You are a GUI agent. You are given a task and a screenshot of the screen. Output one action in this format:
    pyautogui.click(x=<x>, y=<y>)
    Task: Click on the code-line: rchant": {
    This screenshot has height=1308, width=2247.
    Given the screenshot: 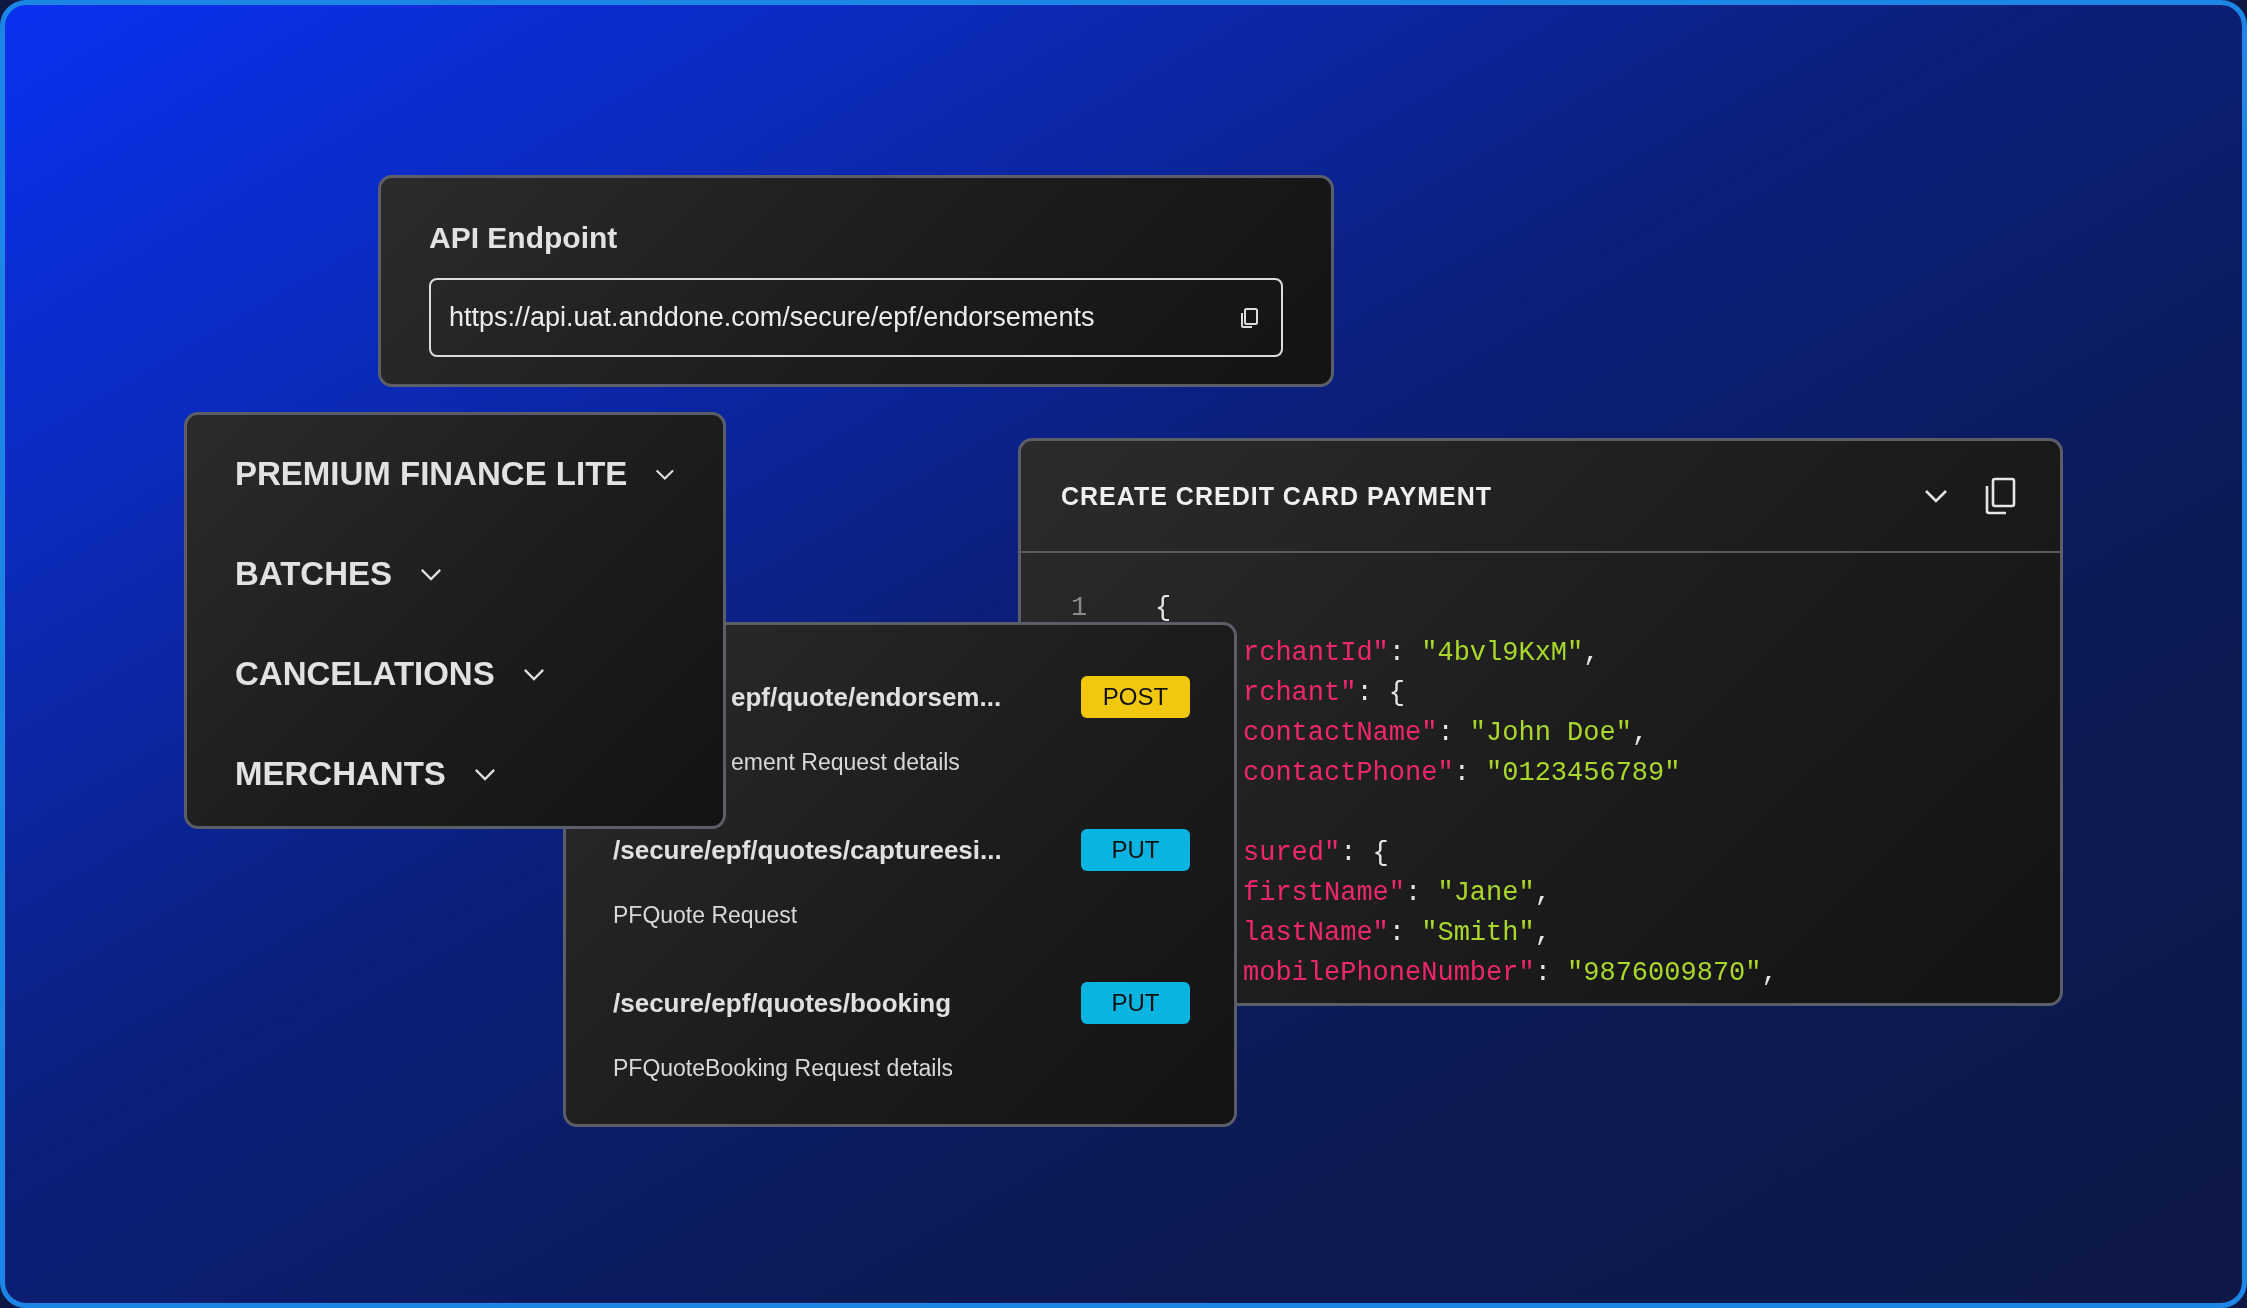 What is the action you would take?
    pyautogui.click(x=1324, y=693)
    